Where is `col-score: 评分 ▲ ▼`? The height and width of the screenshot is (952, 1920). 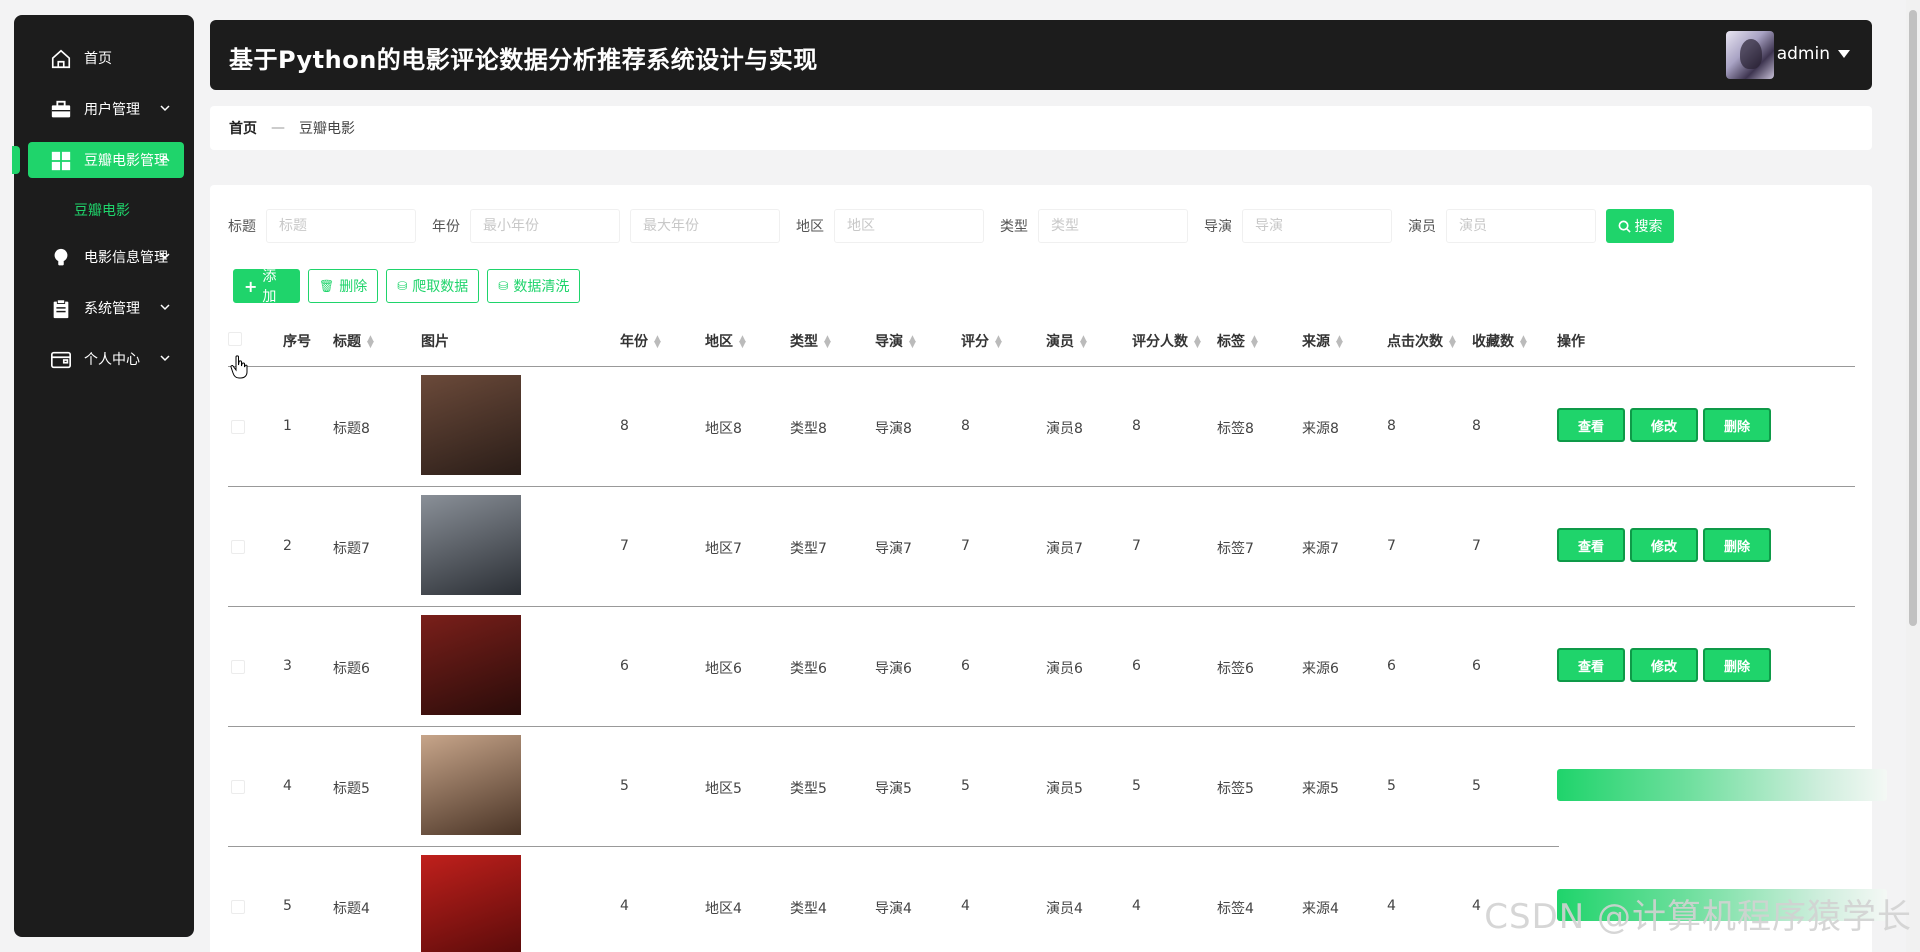
col-score: 评分 ▲ ▼ is located at coordinates (981, 341).